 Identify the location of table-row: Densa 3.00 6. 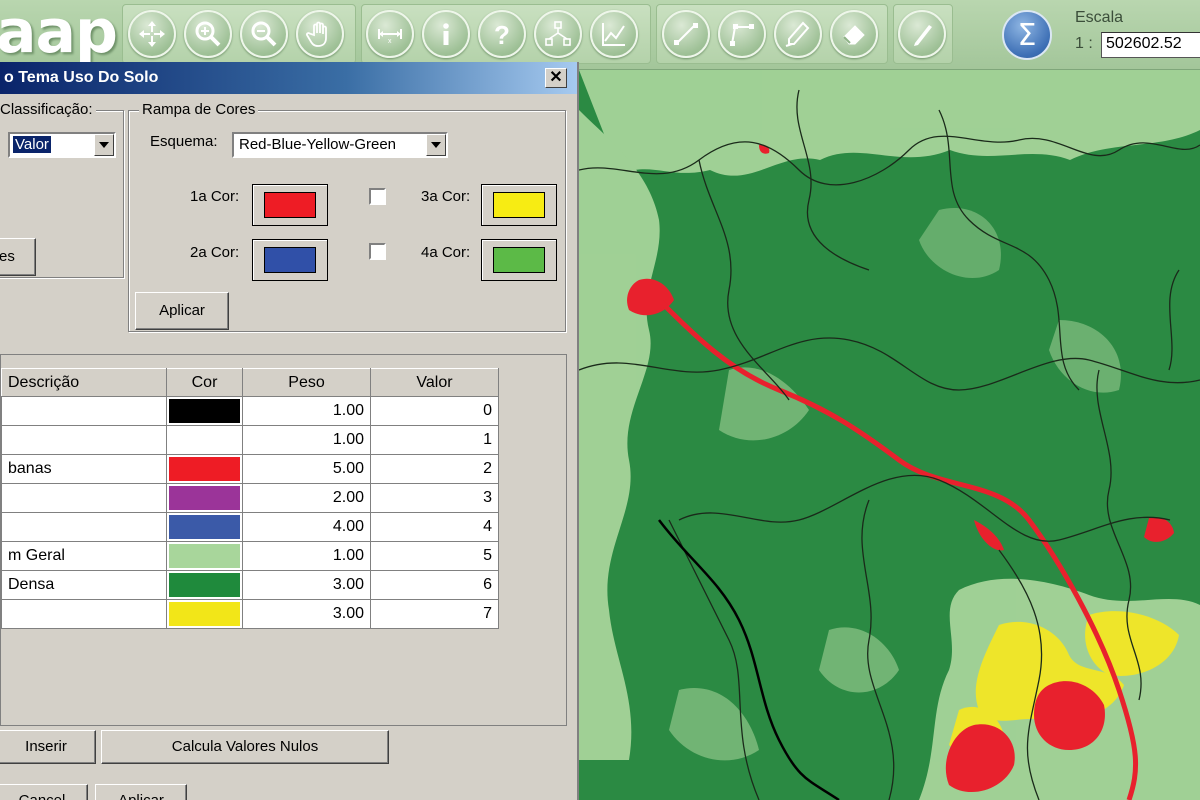
(250, 585).